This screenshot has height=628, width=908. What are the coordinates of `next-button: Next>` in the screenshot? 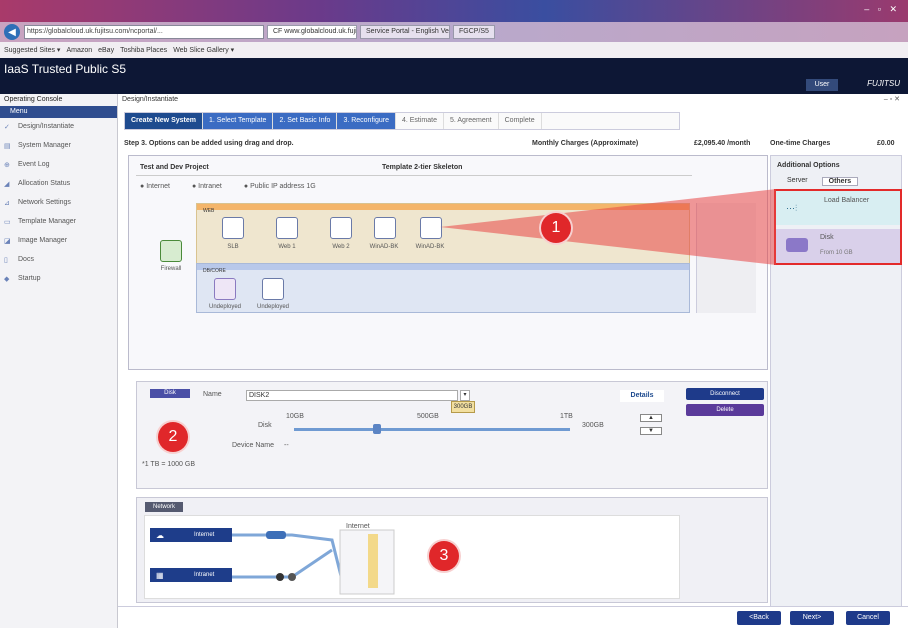 It's located at (812, 618).